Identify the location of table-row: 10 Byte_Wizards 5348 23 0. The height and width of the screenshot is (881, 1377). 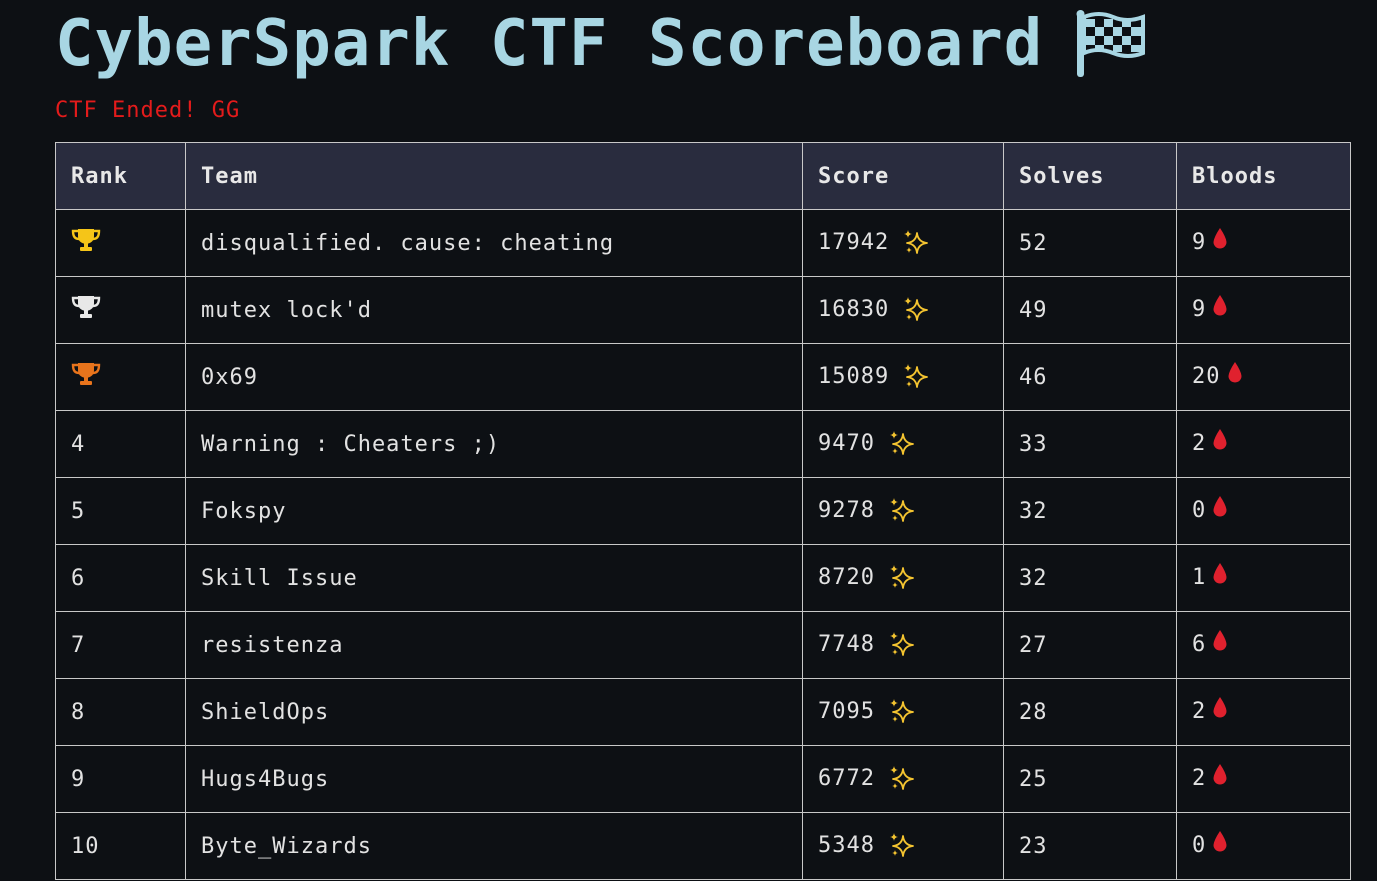
(703, 846).